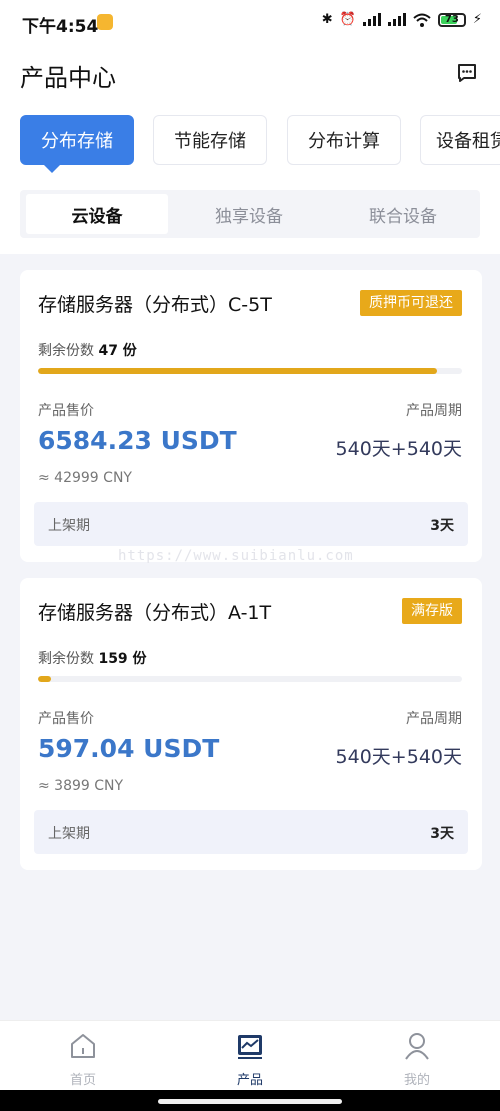 The image size is (500, 1111). What do you see at coordinates (82, 1080) in the screenshot?
I see `nav-home-label: 首页` at bounding box center [82, 1080].